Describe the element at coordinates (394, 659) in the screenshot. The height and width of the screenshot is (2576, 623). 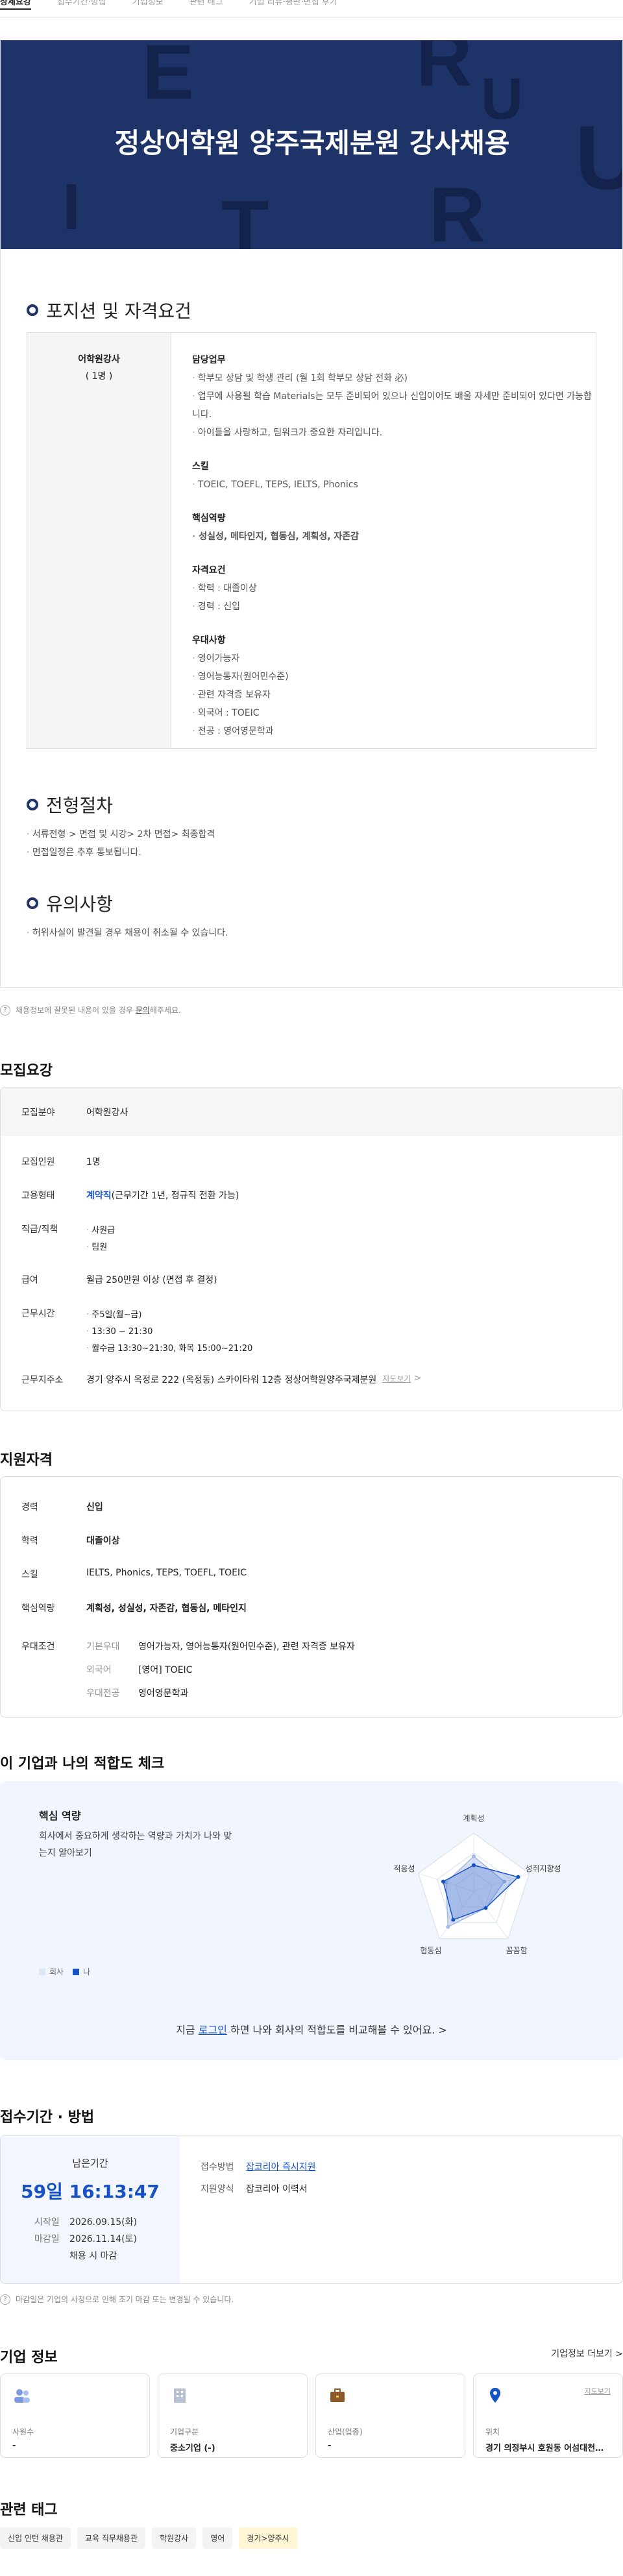
I see `requirement-item: 영어가능자` at that location.